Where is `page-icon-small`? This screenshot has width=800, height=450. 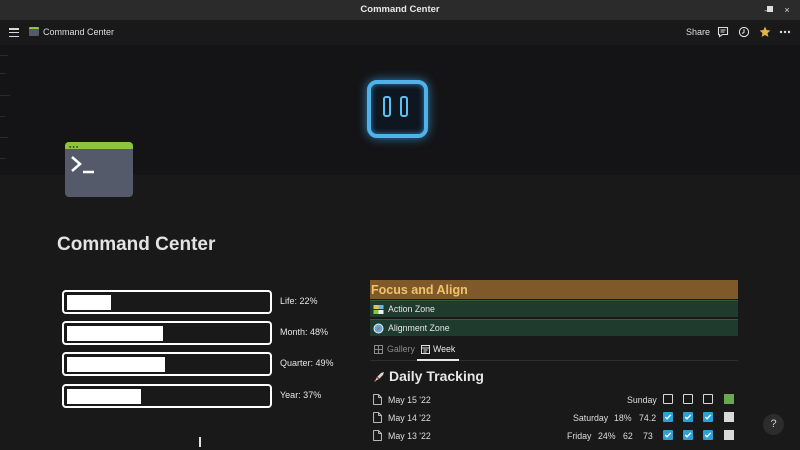 page-icon-small is located at coordinates (34, 31).